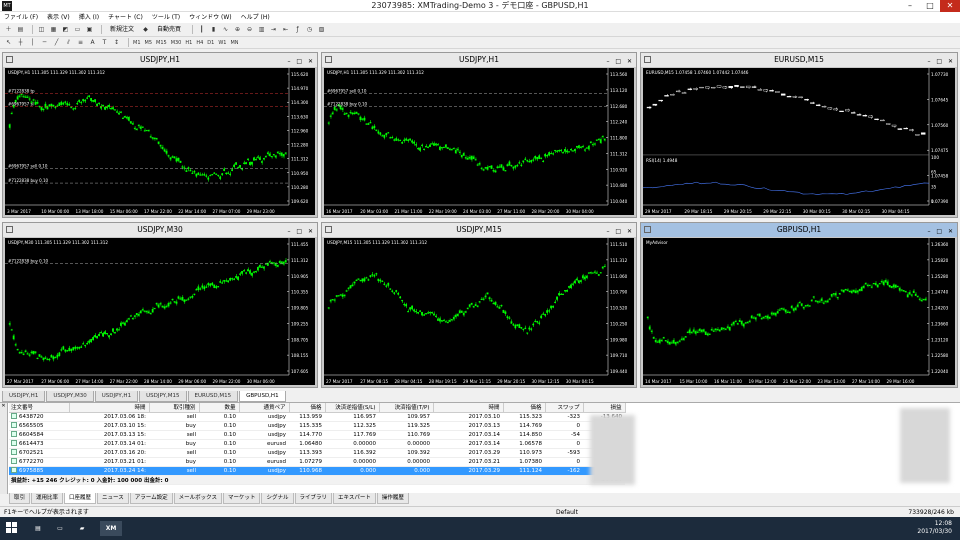 Image resolution: width=960 pixels, height=540 pixels. What do you see at coordinates (297, 29) in the screenshot?
I see `indicators-icon: ƒ` at bounding box center [297, 29].